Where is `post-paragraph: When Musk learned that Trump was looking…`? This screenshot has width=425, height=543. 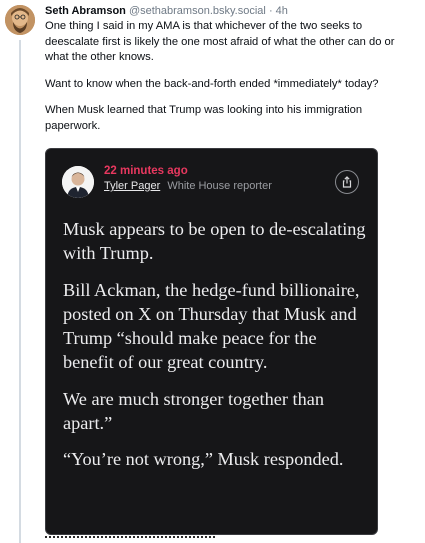 post-paragraph: When Musk learned that Trump was looking… is located at coordinates (204, 118).